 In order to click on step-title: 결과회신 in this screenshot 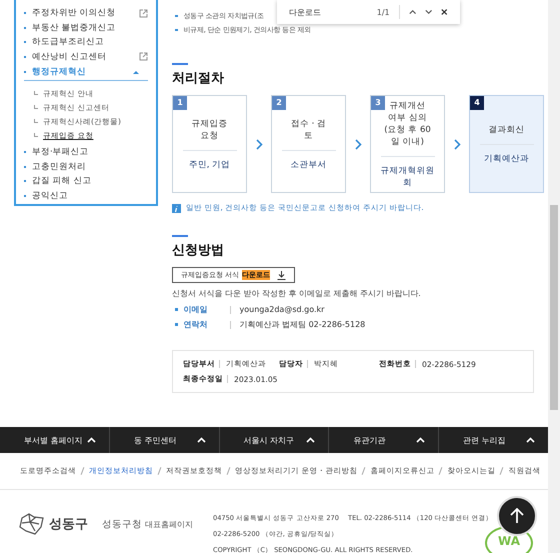, I will do `click(507, 130)`.